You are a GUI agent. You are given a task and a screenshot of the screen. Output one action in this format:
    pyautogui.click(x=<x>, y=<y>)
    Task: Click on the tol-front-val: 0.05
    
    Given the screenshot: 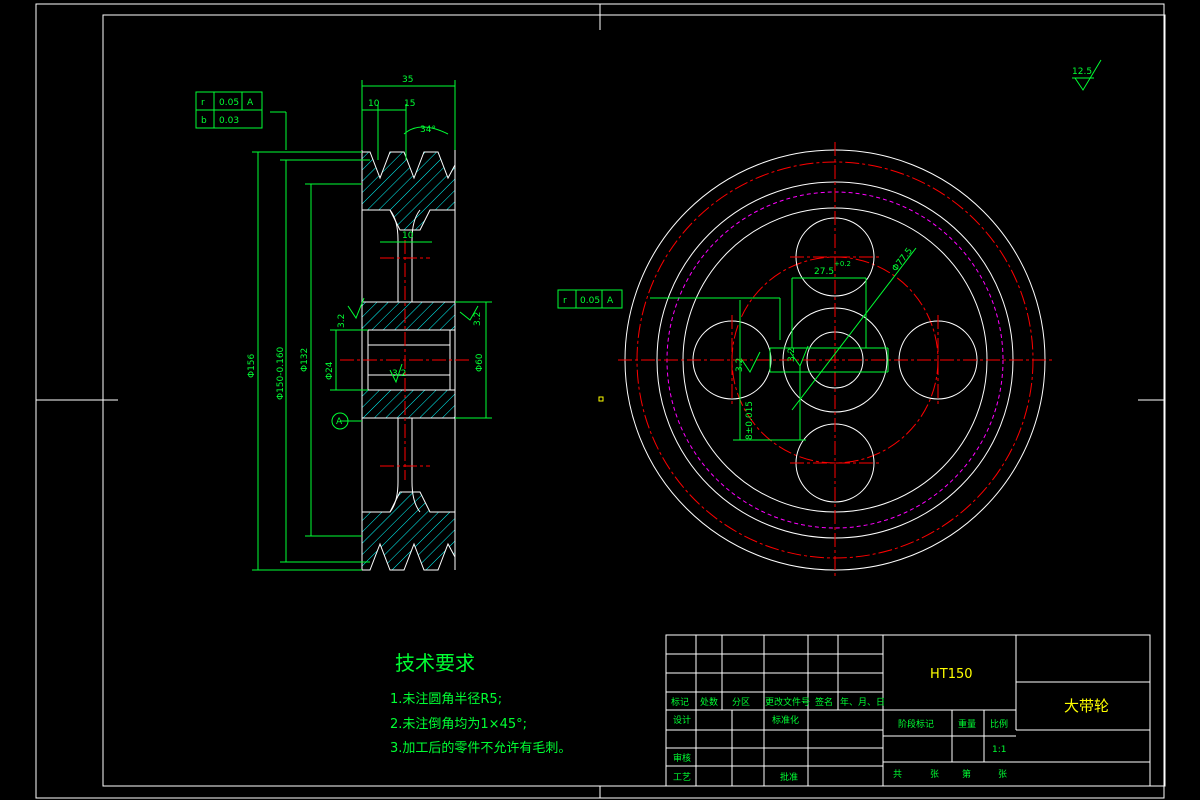 What is the action you would take?
    pyautogui.click(x=590, y=301)
    